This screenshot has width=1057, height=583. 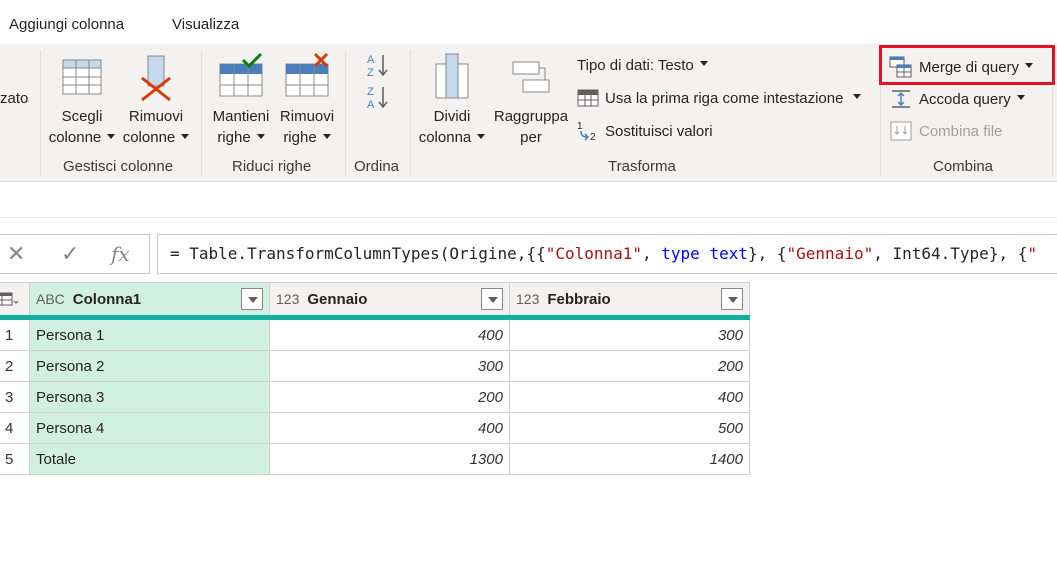 What do you see at coordinates (118, 166) in the screenshot?
I see `group-label-gestisci: Gestisci colonne` at bounding box center [118, 166].